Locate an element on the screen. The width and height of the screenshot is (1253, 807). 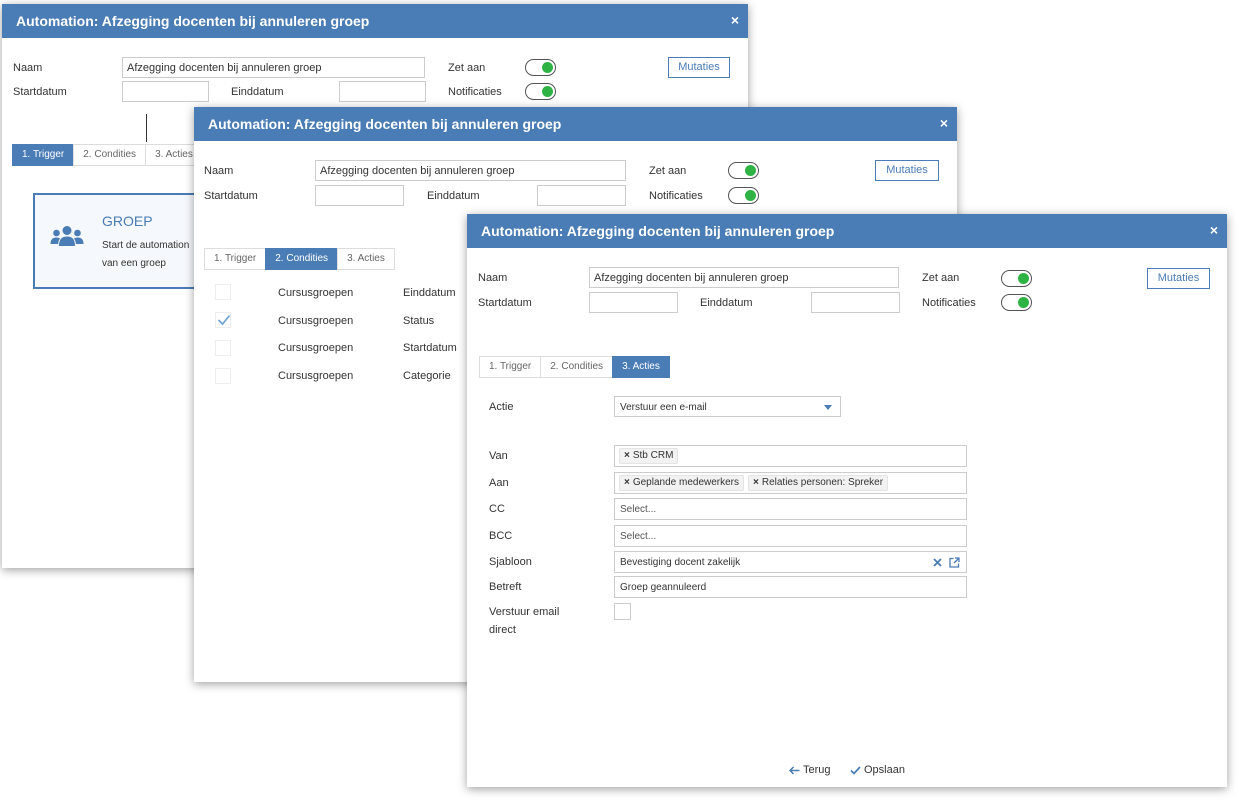
actie-select: Verstuur een e-mail is located at coordinates (727, 406).